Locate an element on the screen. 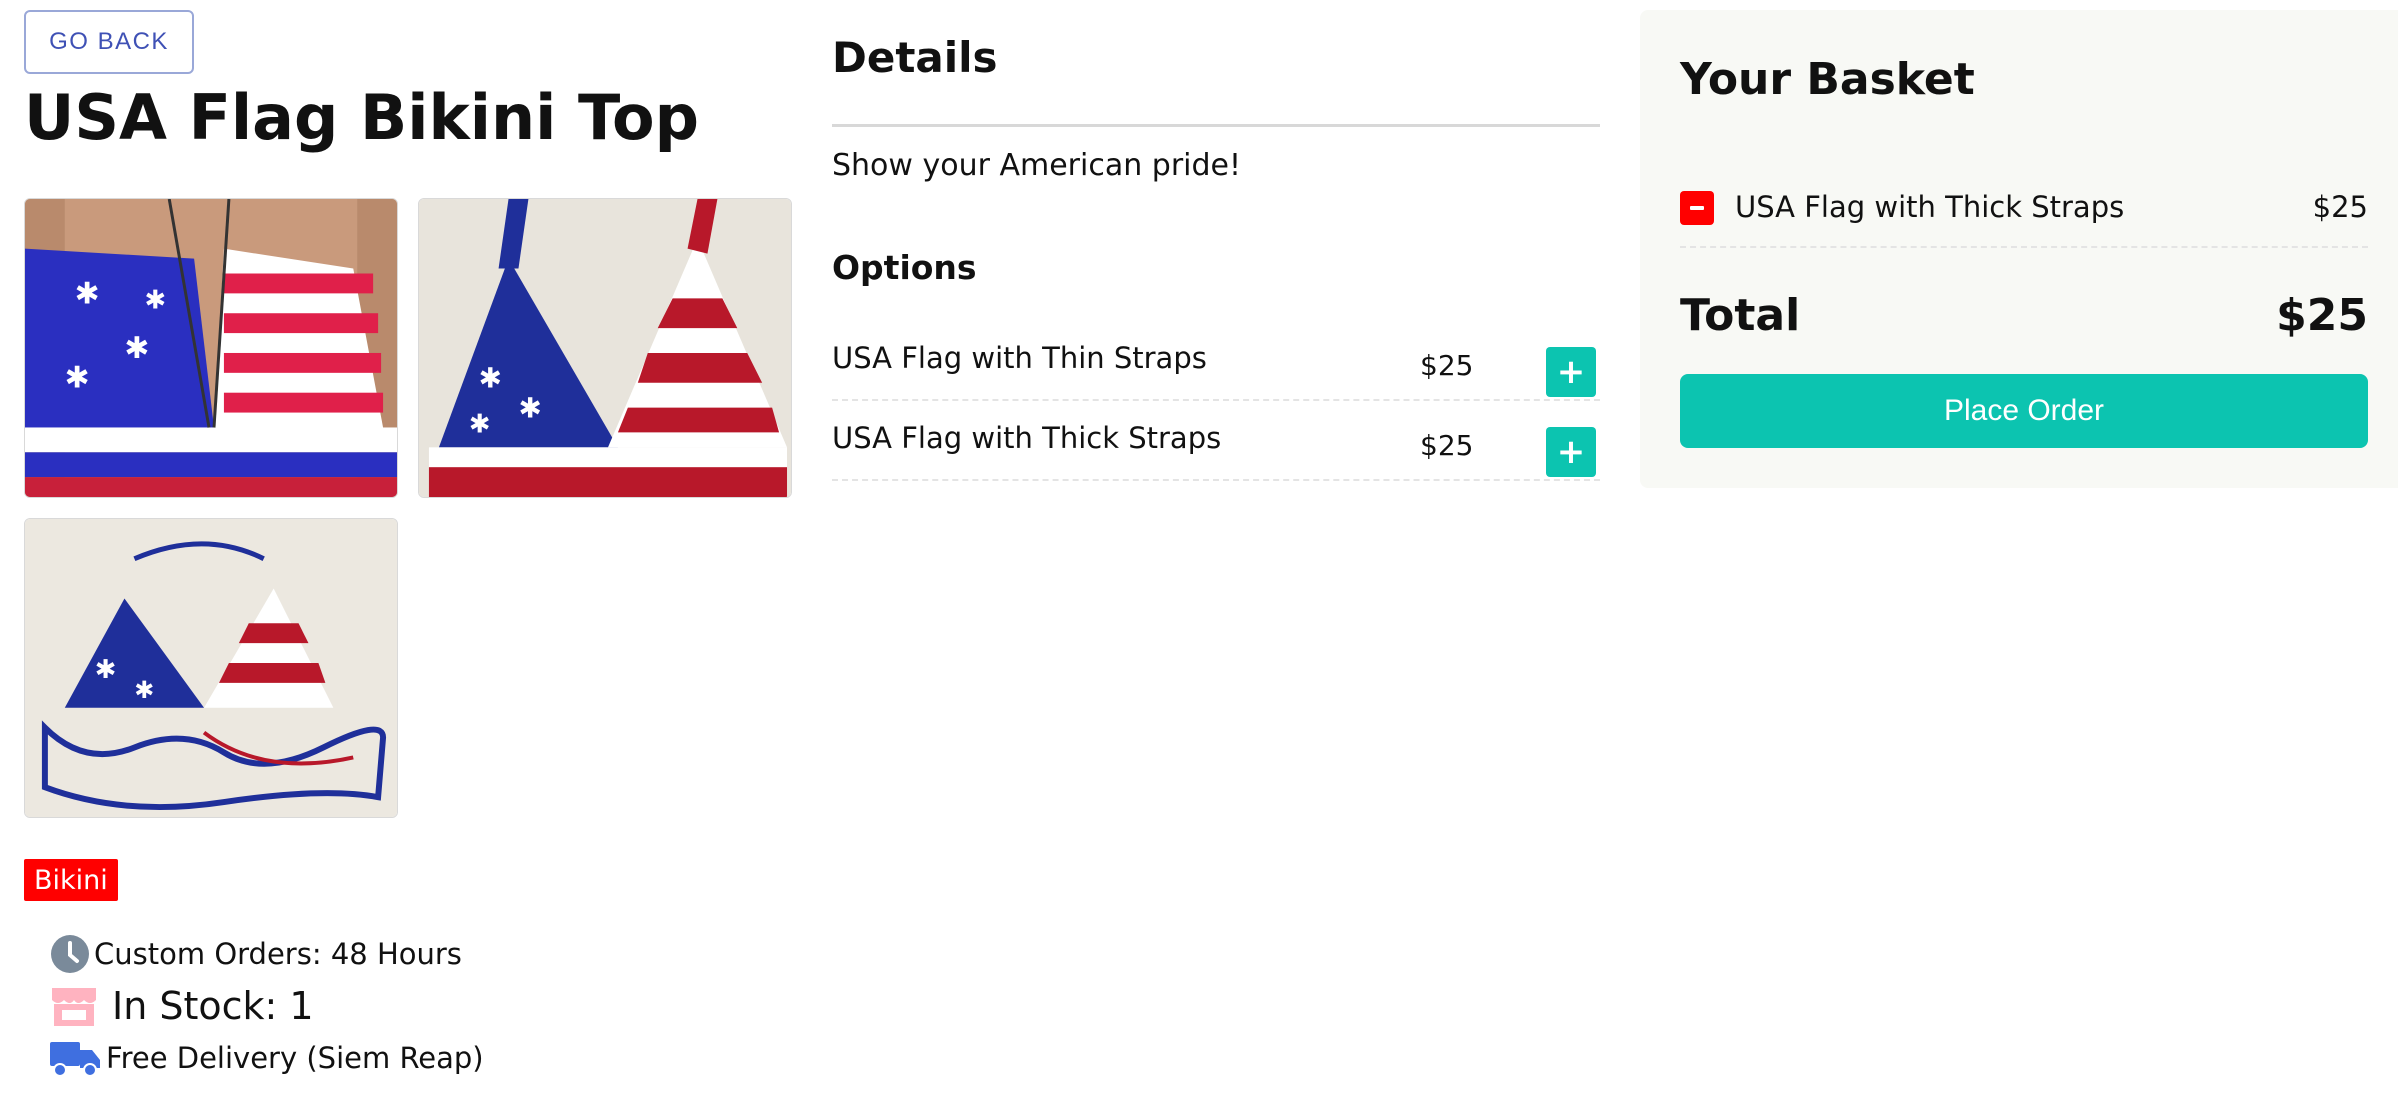 Image resolution: width=2398 pixels, height=1100 pixels. minus-icon is located at coordinates (1697, 208).